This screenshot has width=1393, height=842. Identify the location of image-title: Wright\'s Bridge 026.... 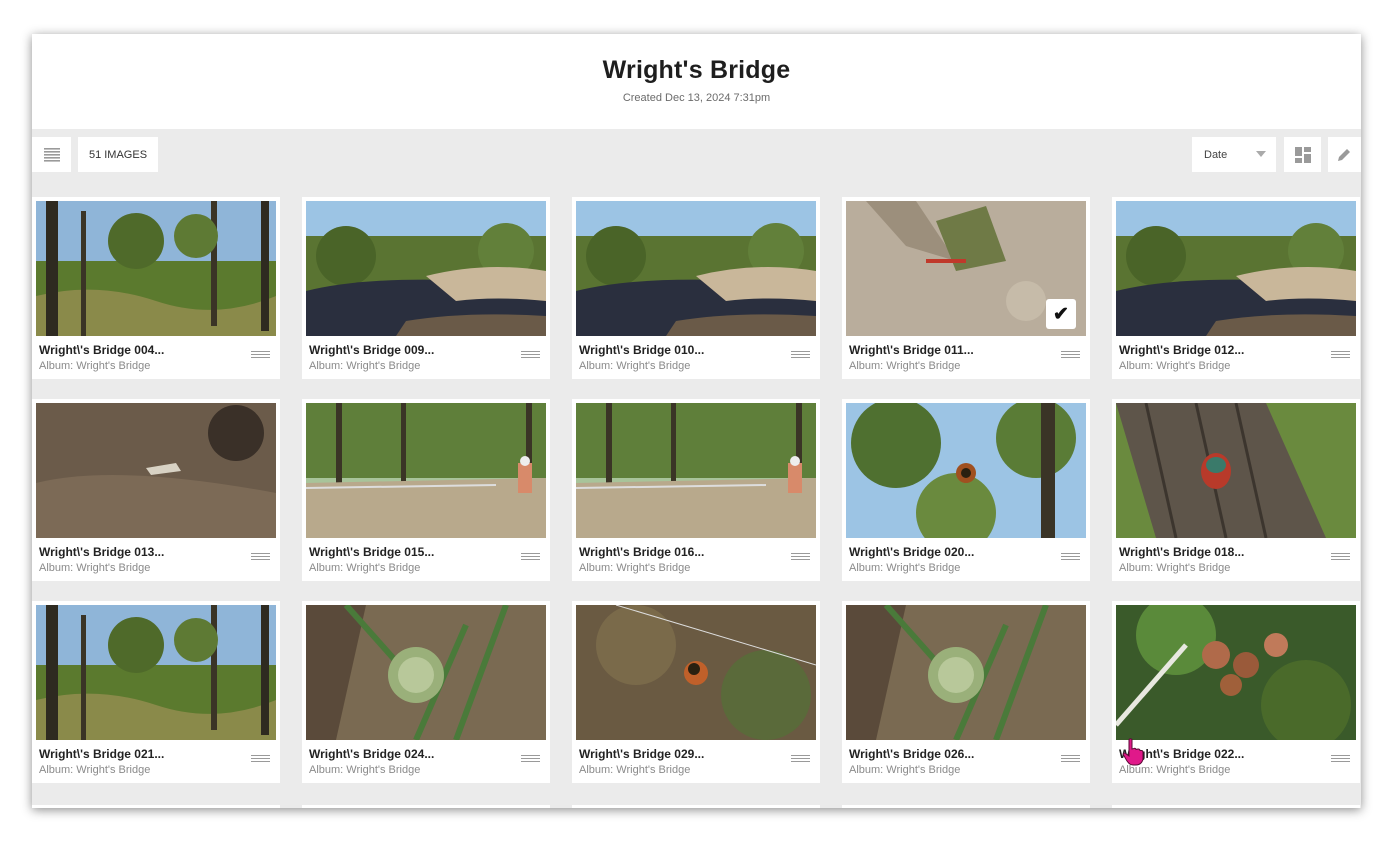
(912, 754).